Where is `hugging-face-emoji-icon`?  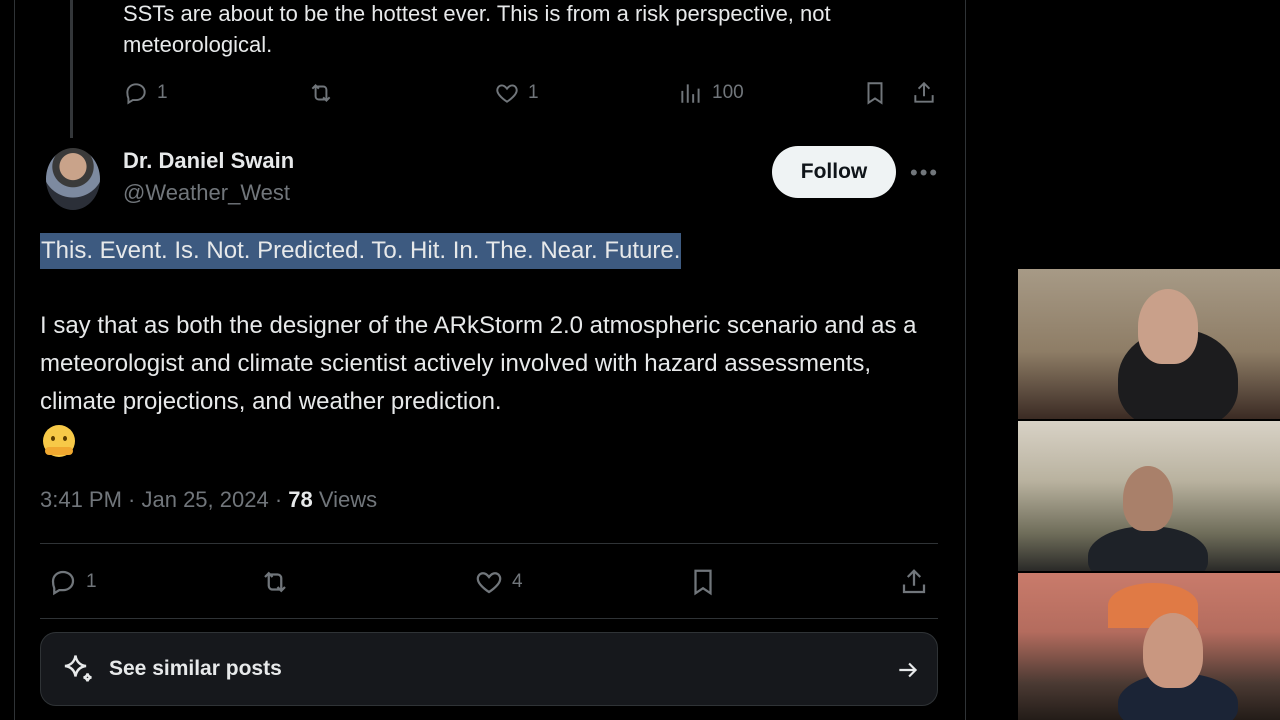
hugging-face-emoji-icon is located at coordinates (59, 441).